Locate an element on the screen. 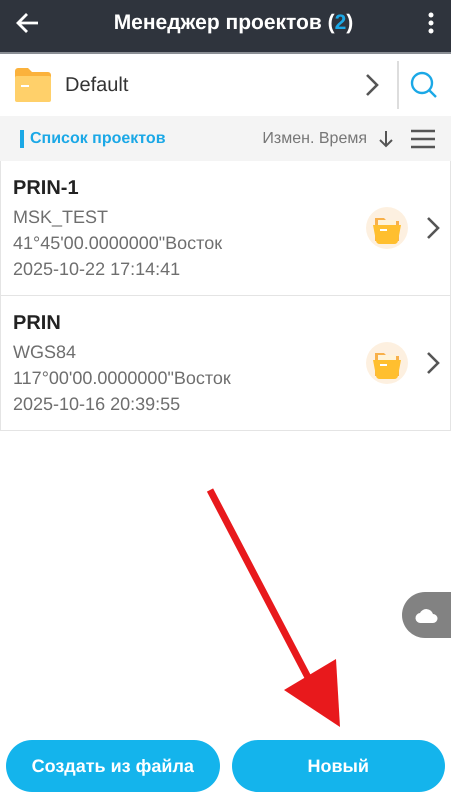 This screenshot has height=798, width=451. coordinate-system: WGS84 is located at coordinates (45, 352).